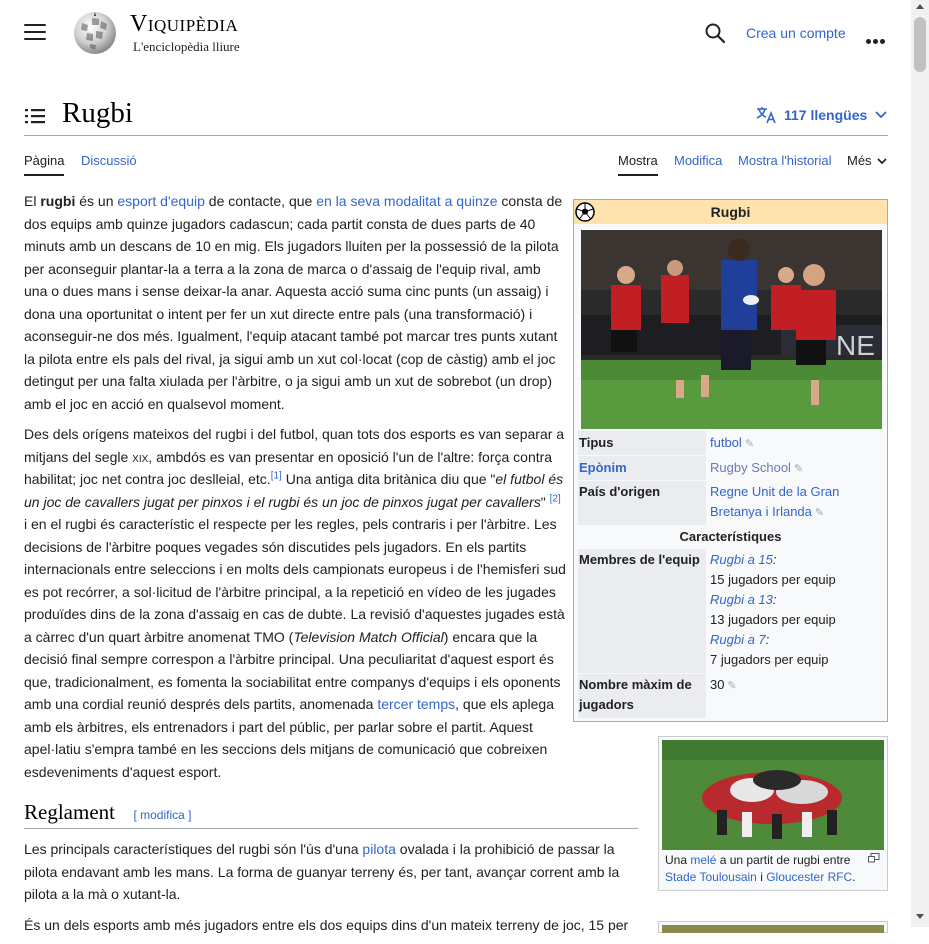 The image size is (929, 944). I want to click on reference-1: [1], so click(276, 475).